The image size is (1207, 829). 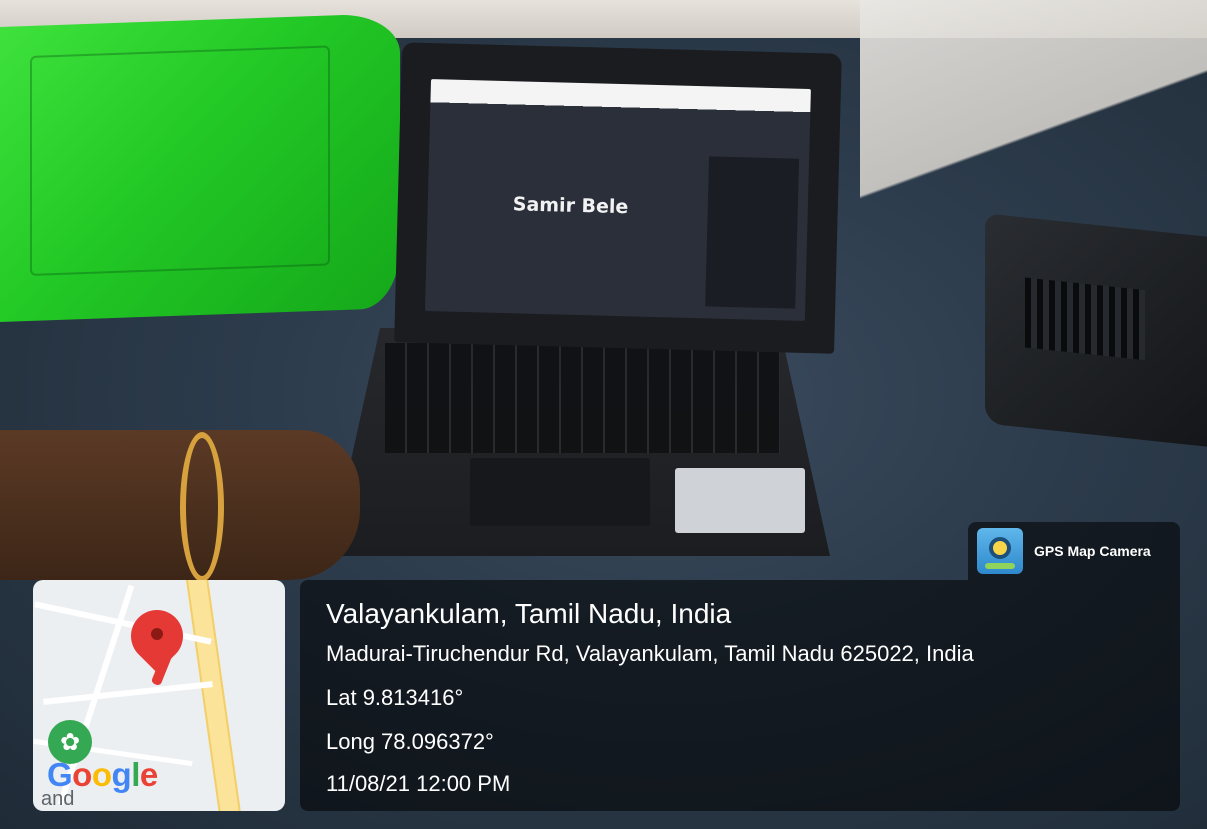 I want to click on meeting-participants-panel, so click(x=752, y=232).